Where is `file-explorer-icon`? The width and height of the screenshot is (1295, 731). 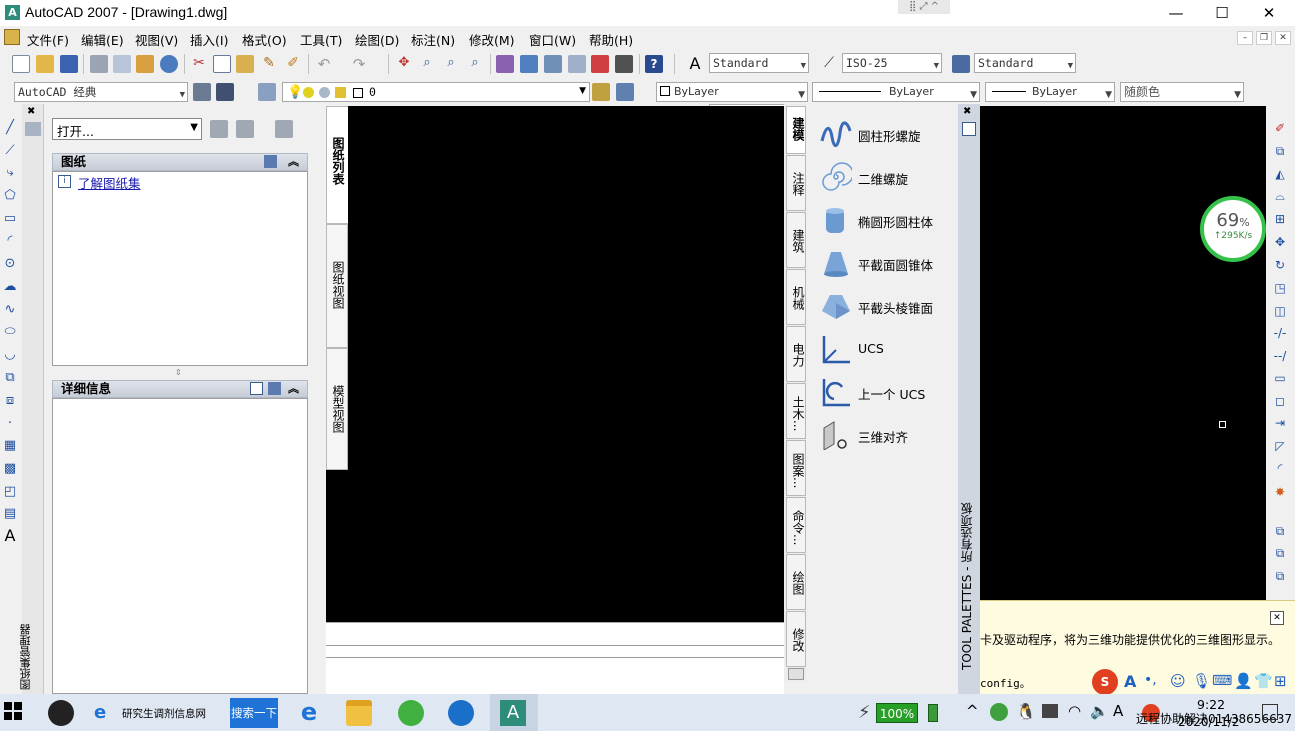 file-explorer-icon is located at coordinates (359, 713).